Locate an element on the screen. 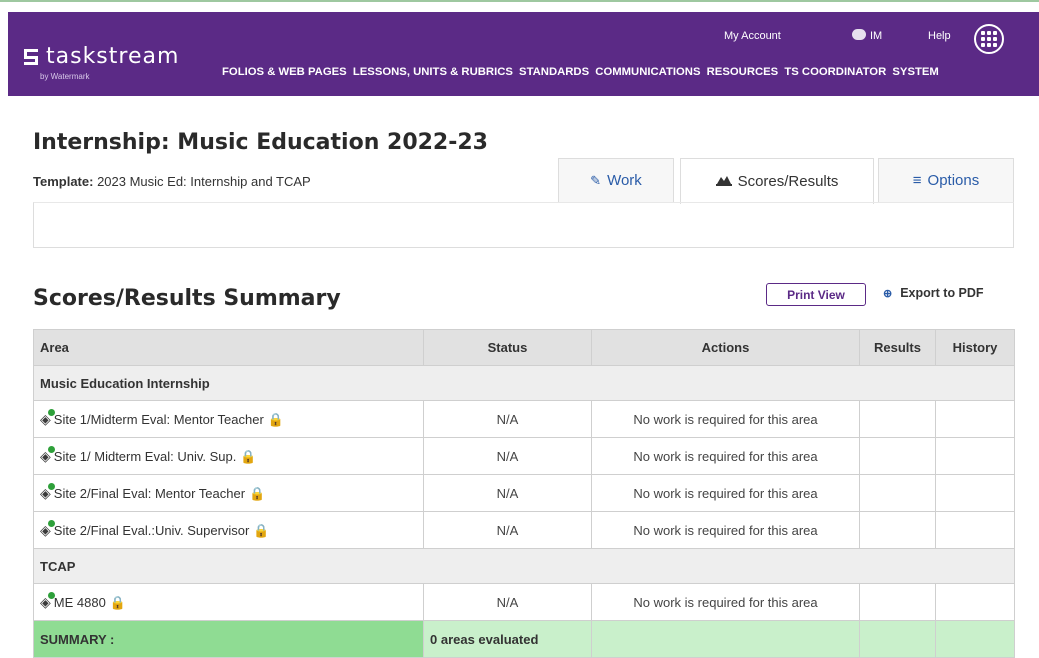 Image resolution: width=1039 pixels, height=658 pixels. nav-standards: STANDARDS is located at coordinates (554, 72).